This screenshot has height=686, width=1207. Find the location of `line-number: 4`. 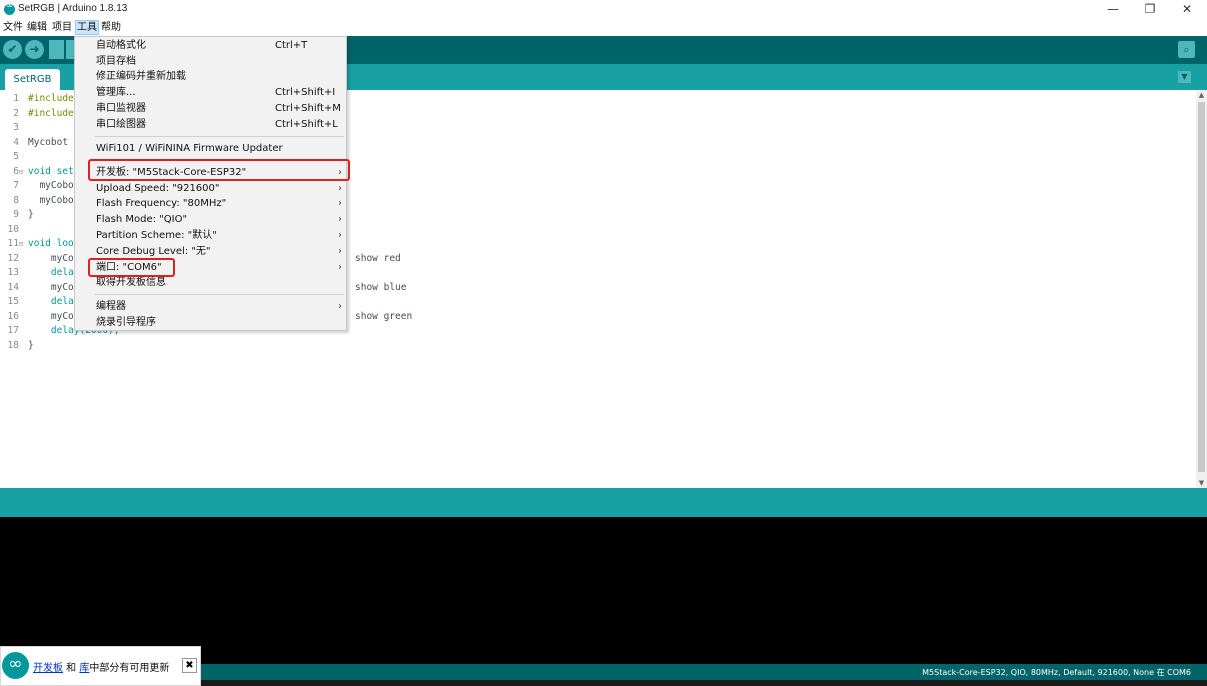

line-number: 4 is located at coordinates (16, 142).